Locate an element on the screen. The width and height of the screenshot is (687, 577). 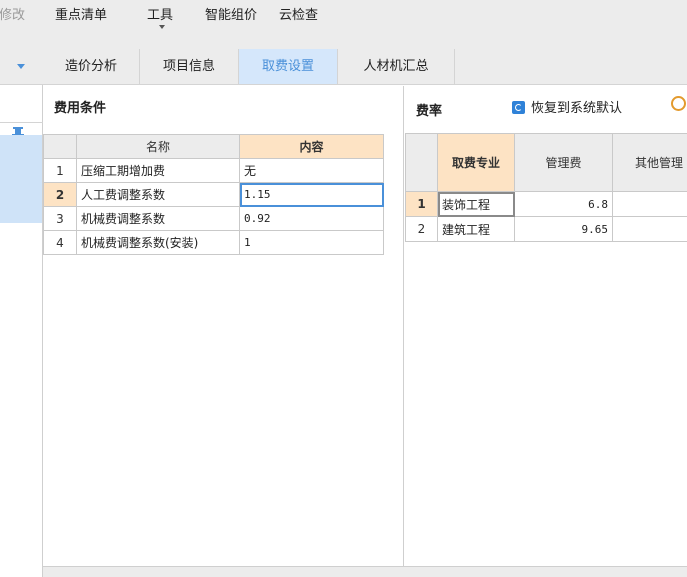
major-cell: 建筑工程 is located at coordinates (476, 229).